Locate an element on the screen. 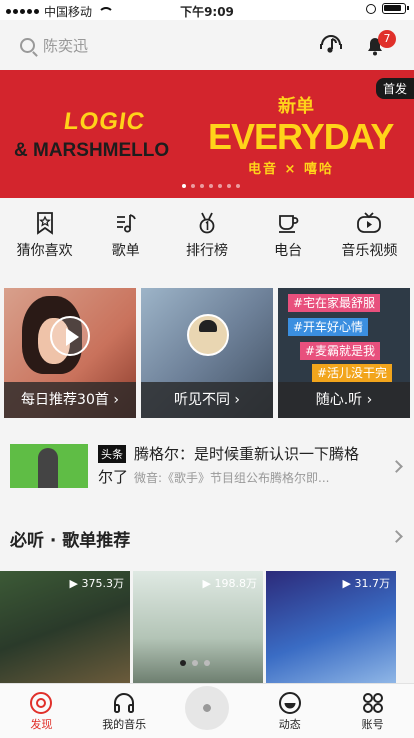 This screenshot has width=414, height=738. headline-badge: 头条 is located at coordinates (112, 454).